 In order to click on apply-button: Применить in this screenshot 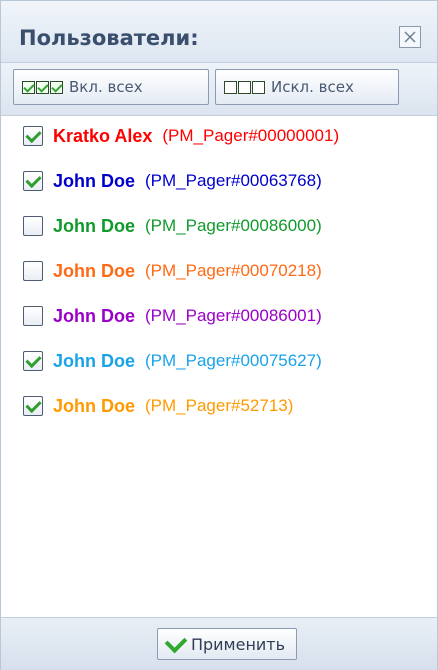, I will do `click(227, 644)`.